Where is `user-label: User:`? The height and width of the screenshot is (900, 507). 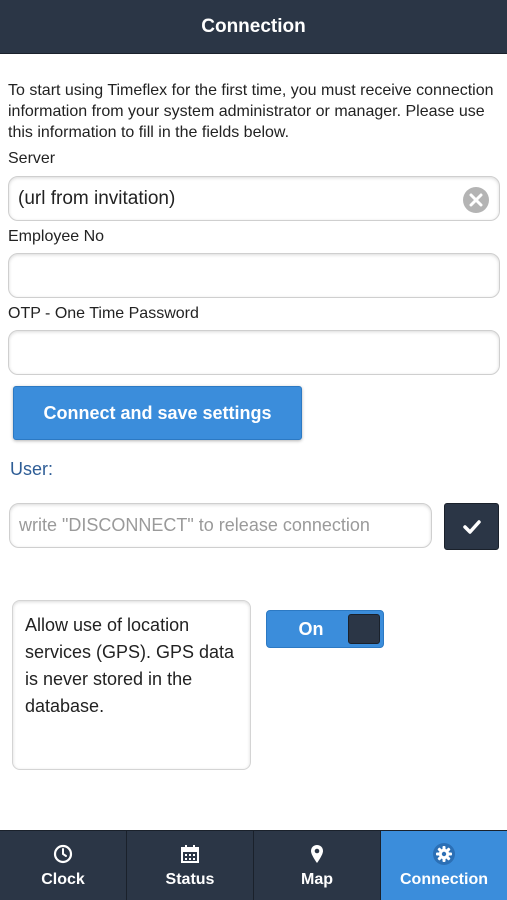 user-label: User: is located at coordinates (32, 469).